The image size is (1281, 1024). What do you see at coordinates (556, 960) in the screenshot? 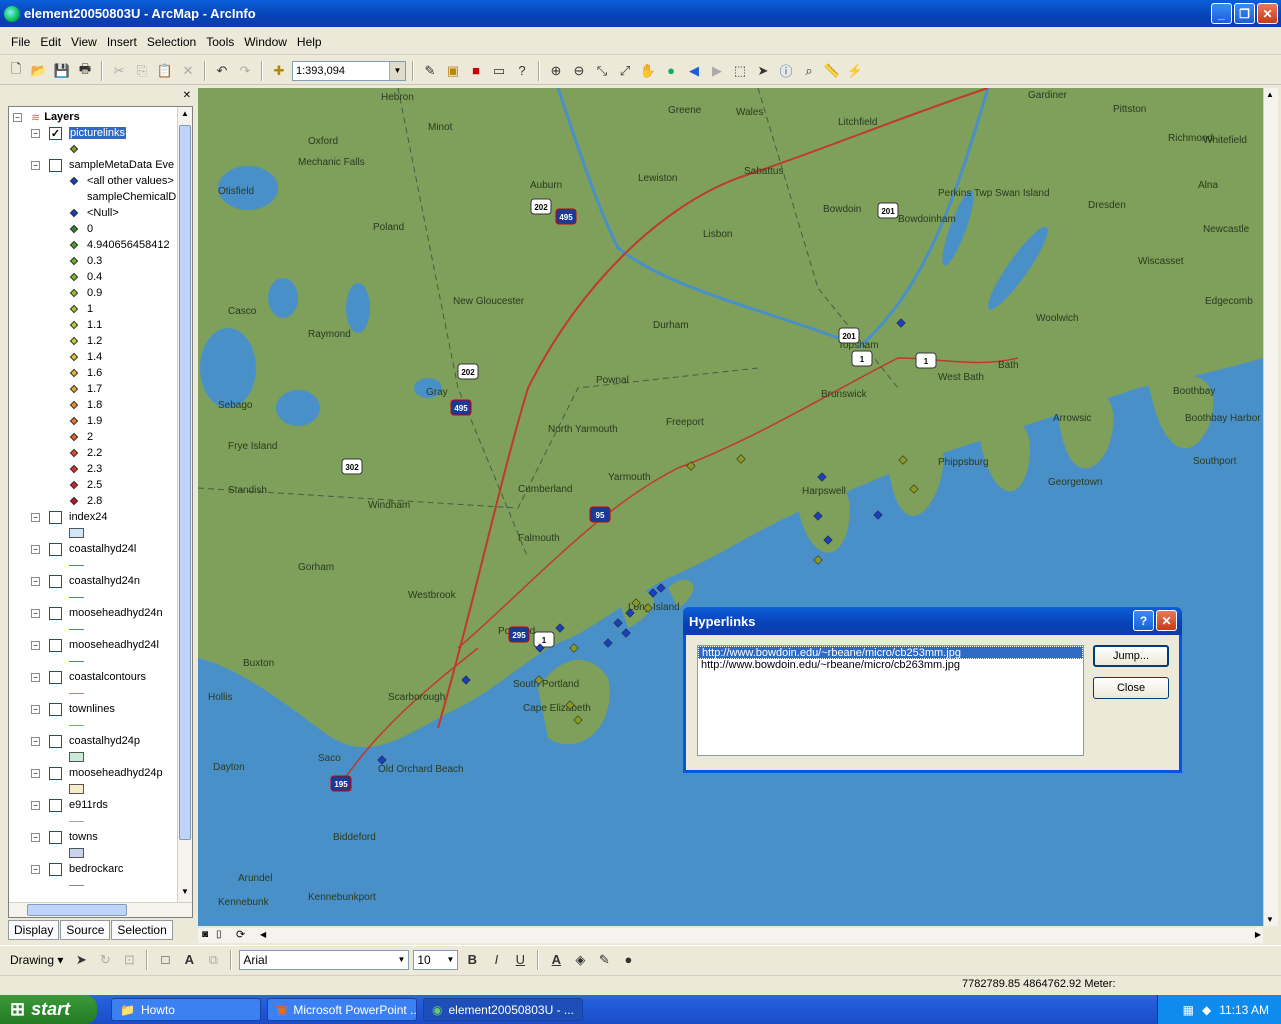
I see `font-color-icon: A` at bounding box center [556, 960].